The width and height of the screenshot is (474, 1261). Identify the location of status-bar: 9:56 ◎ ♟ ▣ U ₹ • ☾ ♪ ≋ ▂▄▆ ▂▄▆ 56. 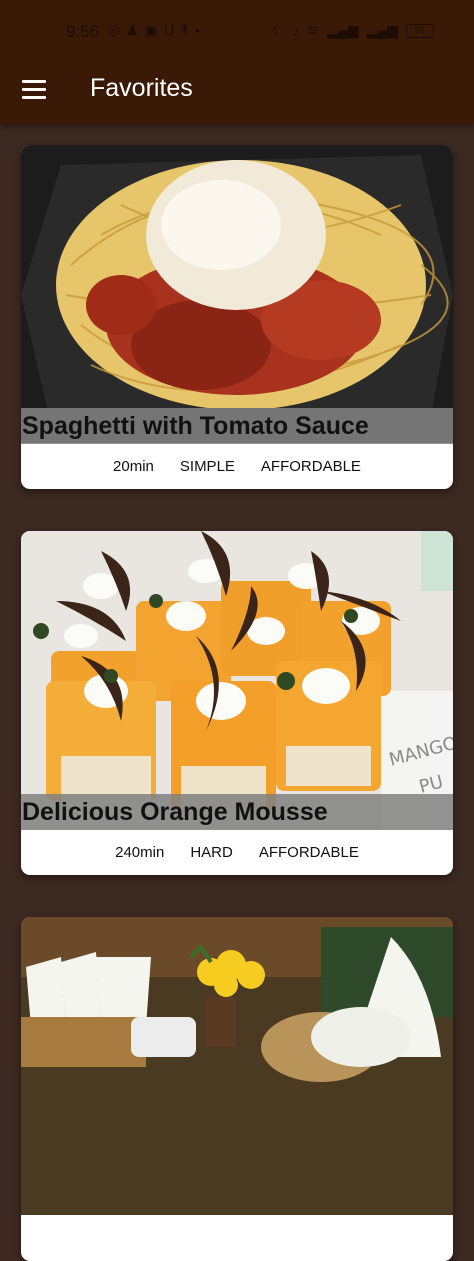
(237, 31).